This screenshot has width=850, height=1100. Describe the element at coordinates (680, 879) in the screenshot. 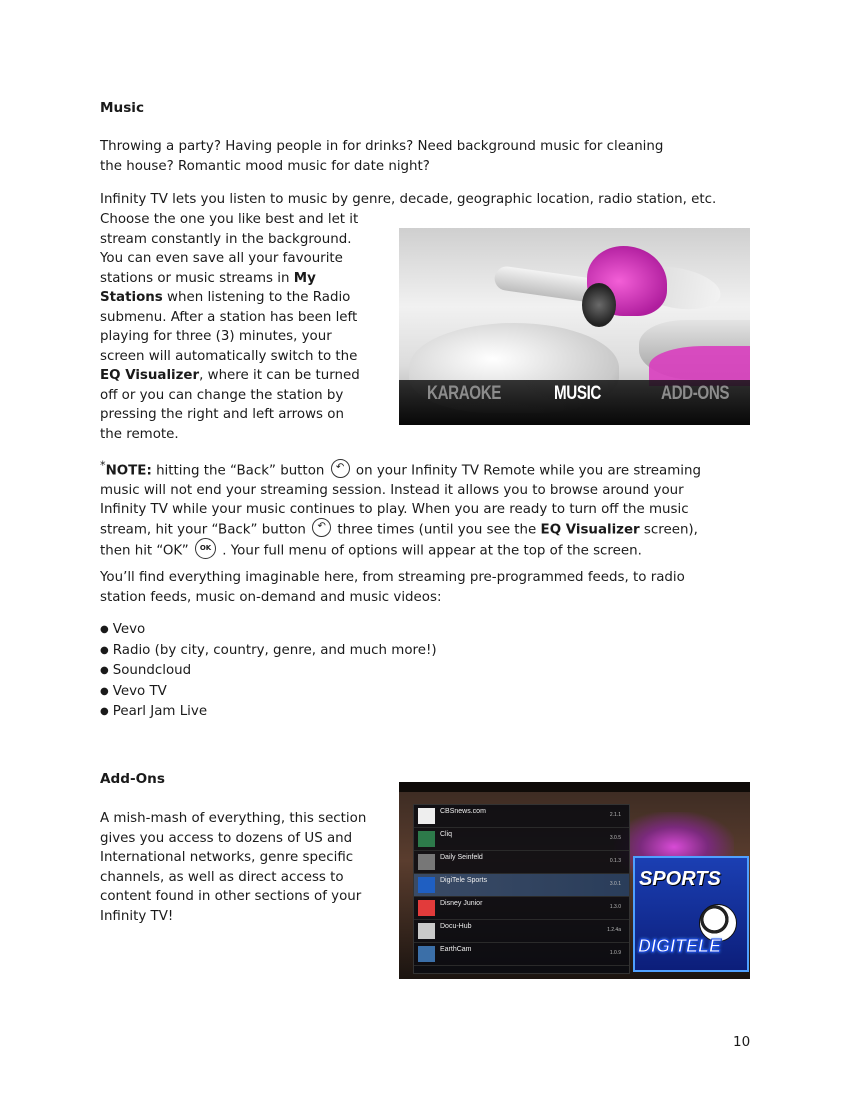

I see `banner-sports-text: SPORTS` at that location.